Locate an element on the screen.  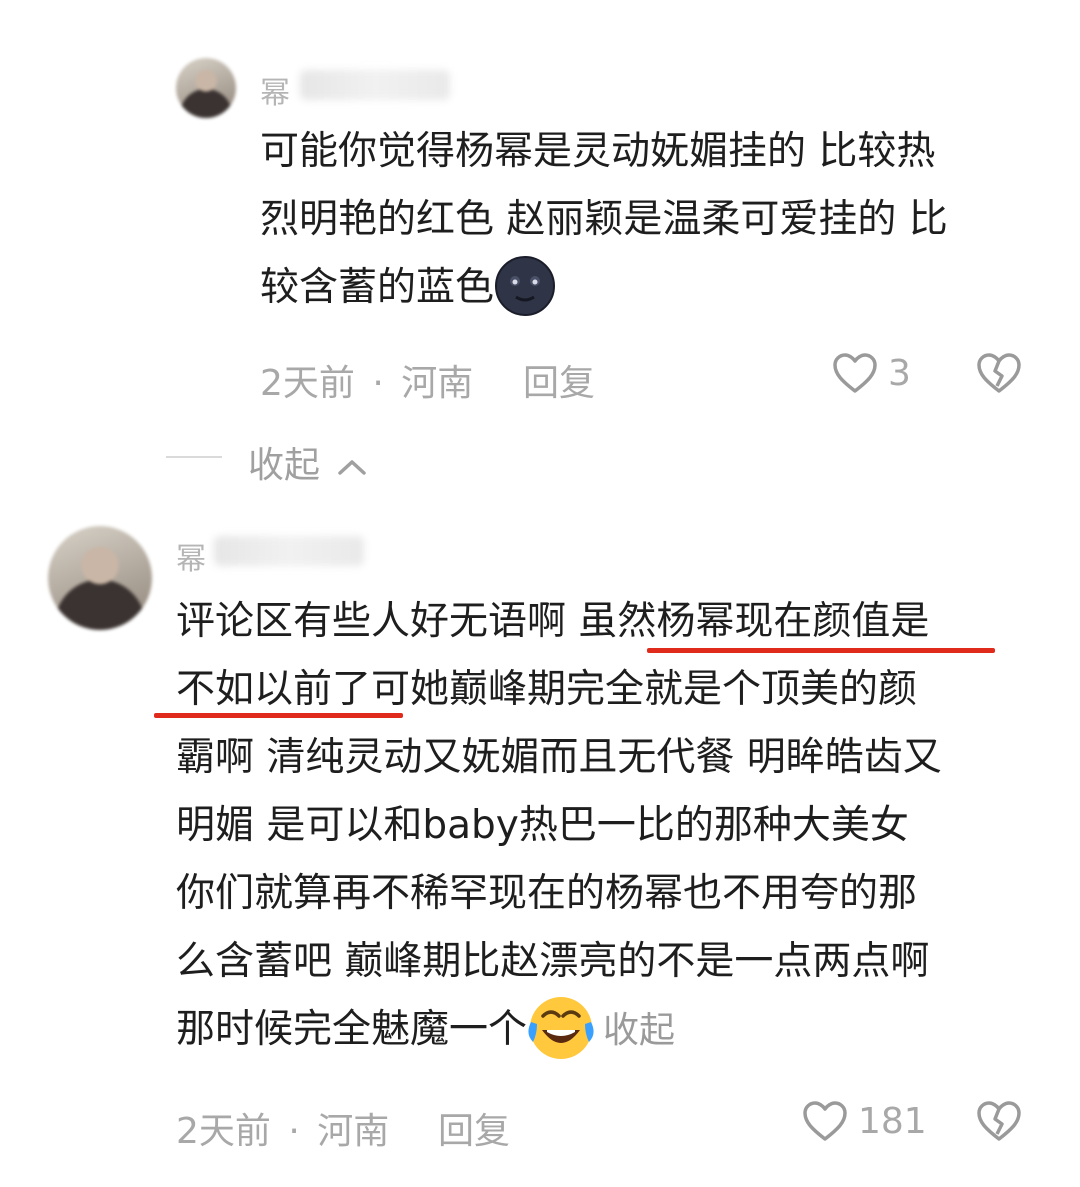
comment-line: 烈明艳的红色 赵丽颖是温柔可爱挂的 比 is located at coordinates (604, 219).